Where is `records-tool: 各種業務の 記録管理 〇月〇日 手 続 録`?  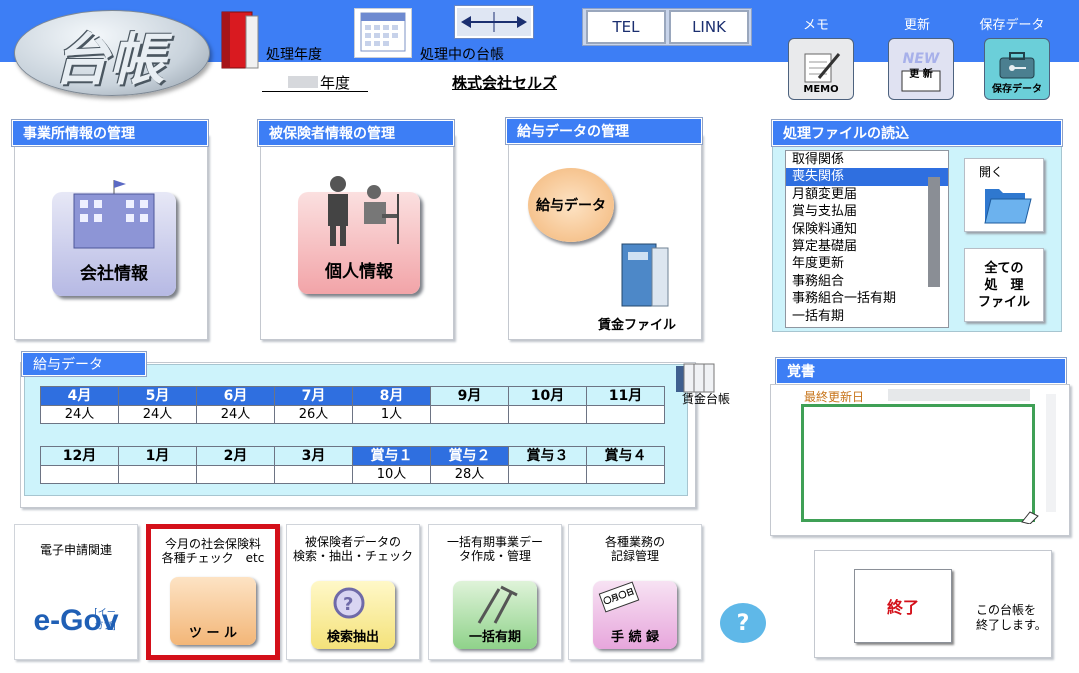 records-tool: 各種業務の 記録管理 〇月〇日 手 続 録 is located at coordinates (635, 592).